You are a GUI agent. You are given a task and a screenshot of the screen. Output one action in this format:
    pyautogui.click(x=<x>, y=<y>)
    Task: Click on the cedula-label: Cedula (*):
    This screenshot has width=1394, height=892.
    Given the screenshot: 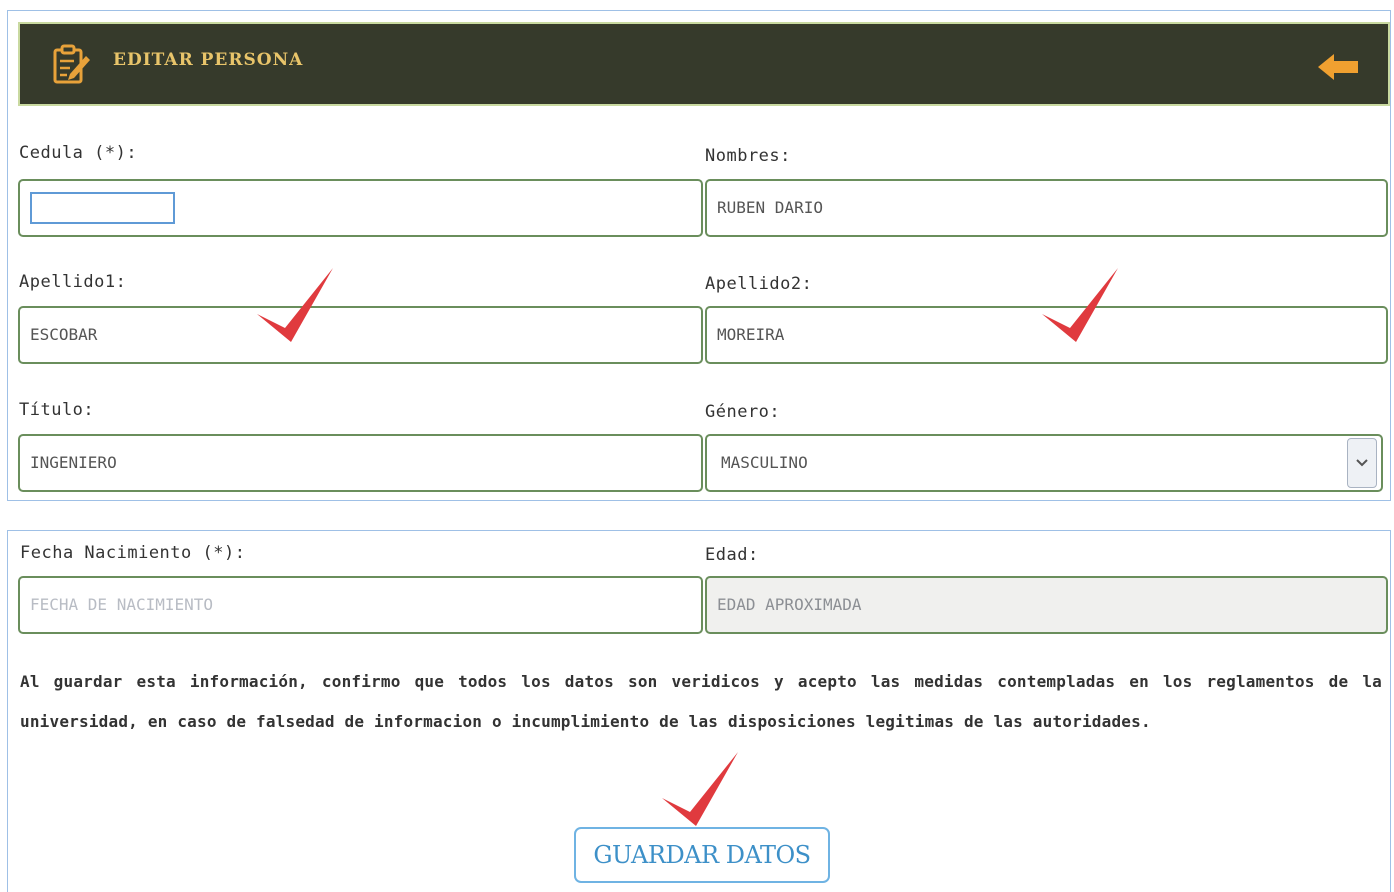 What is the action you would take?
    pyautogui.click(x=78, y=153)
    